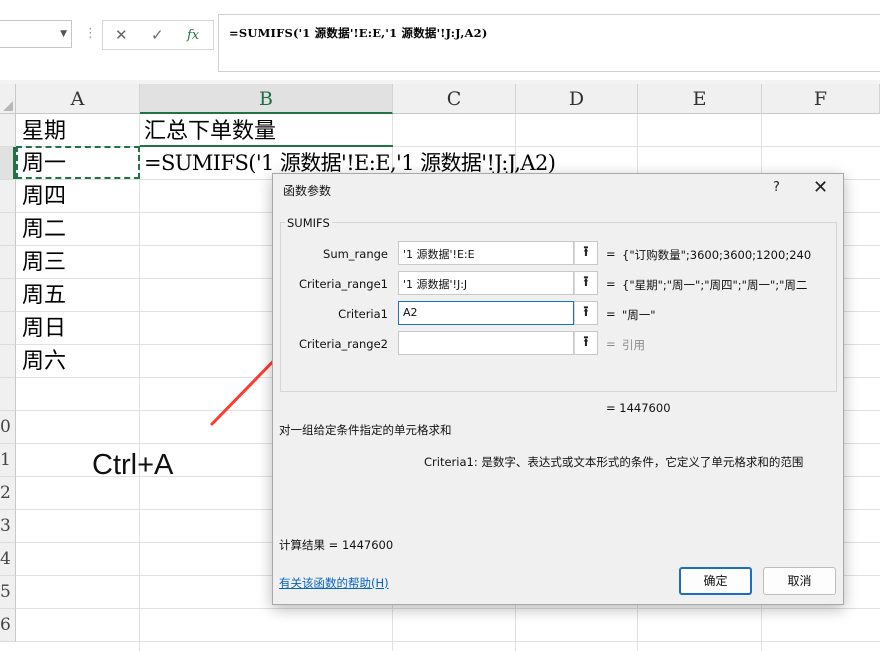 The image size is (880, 651). I want to click on cell-a5: 周三, so click(44, 262).